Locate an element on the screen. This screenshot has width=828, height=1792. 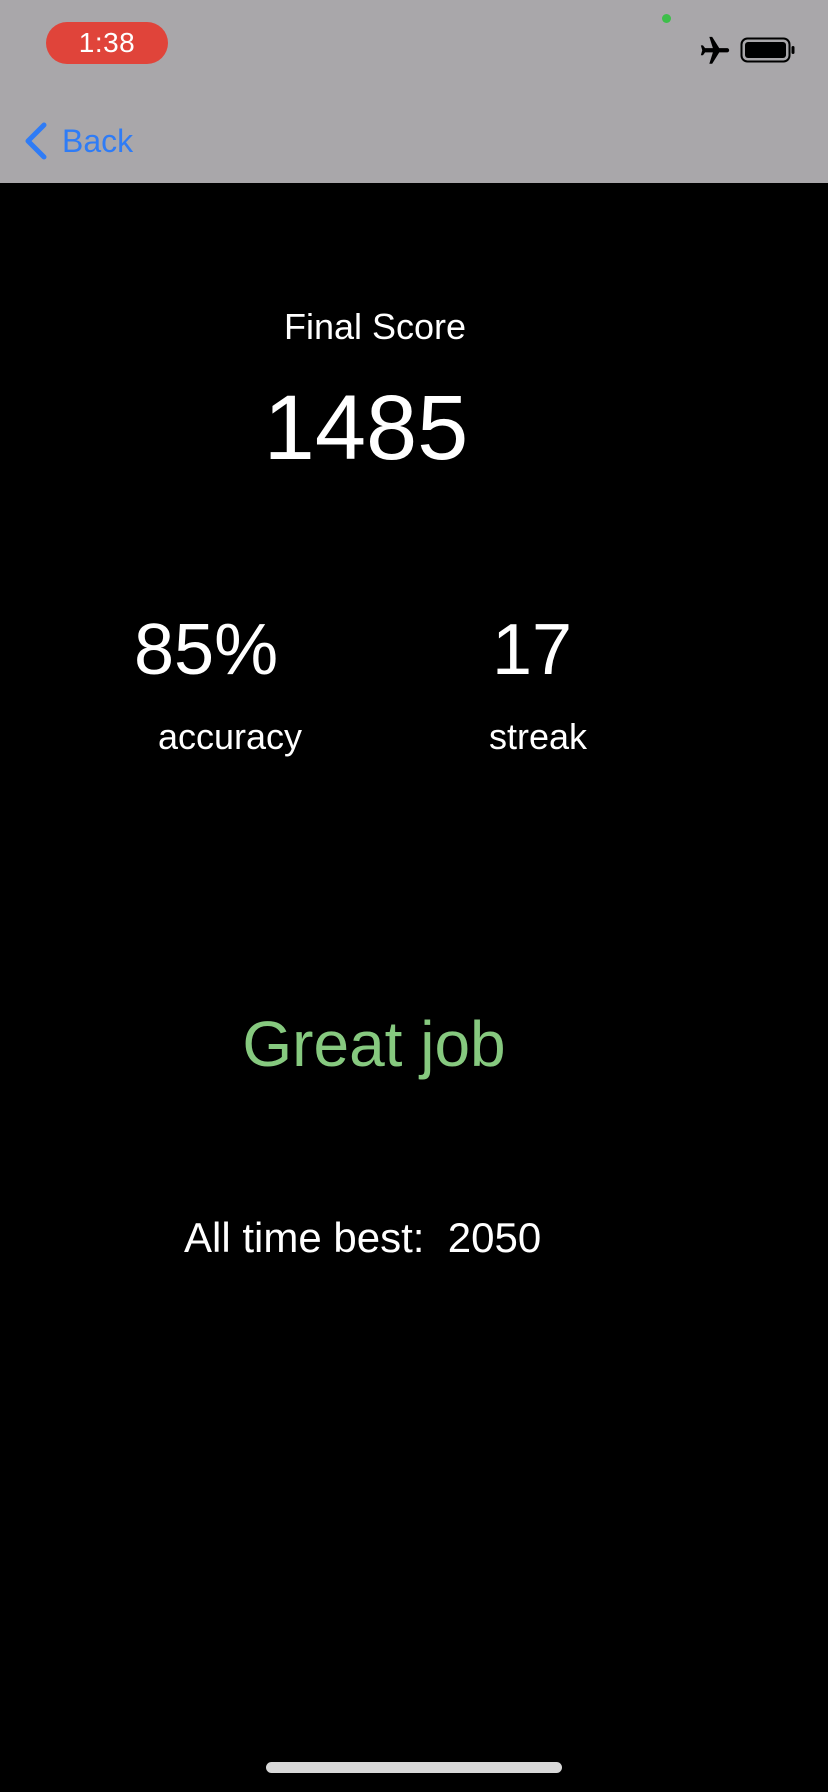
privacy-indicator-dot is located at coordinates (666, 18).